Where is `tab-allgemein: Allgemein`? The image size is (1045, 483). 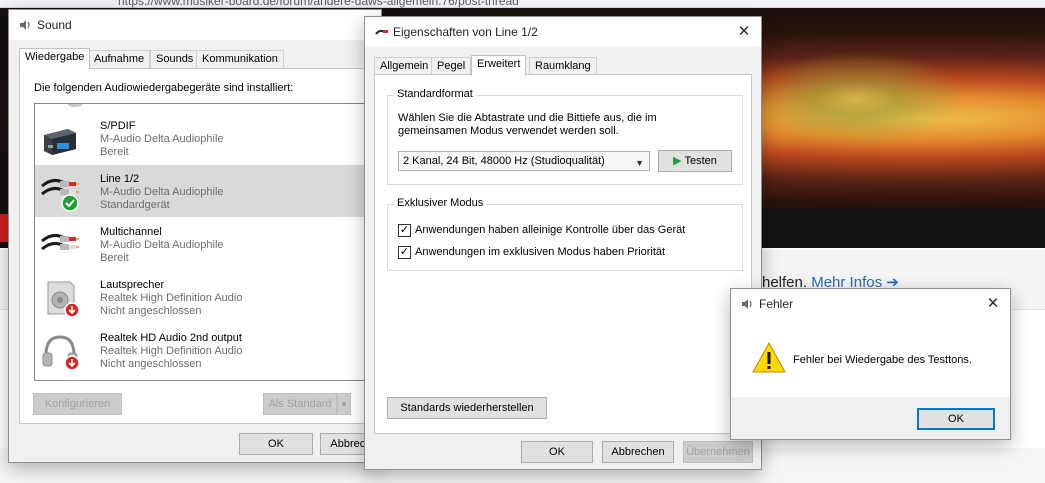
tab-allgemein: Allgemein is located at coordinates (404, 66).